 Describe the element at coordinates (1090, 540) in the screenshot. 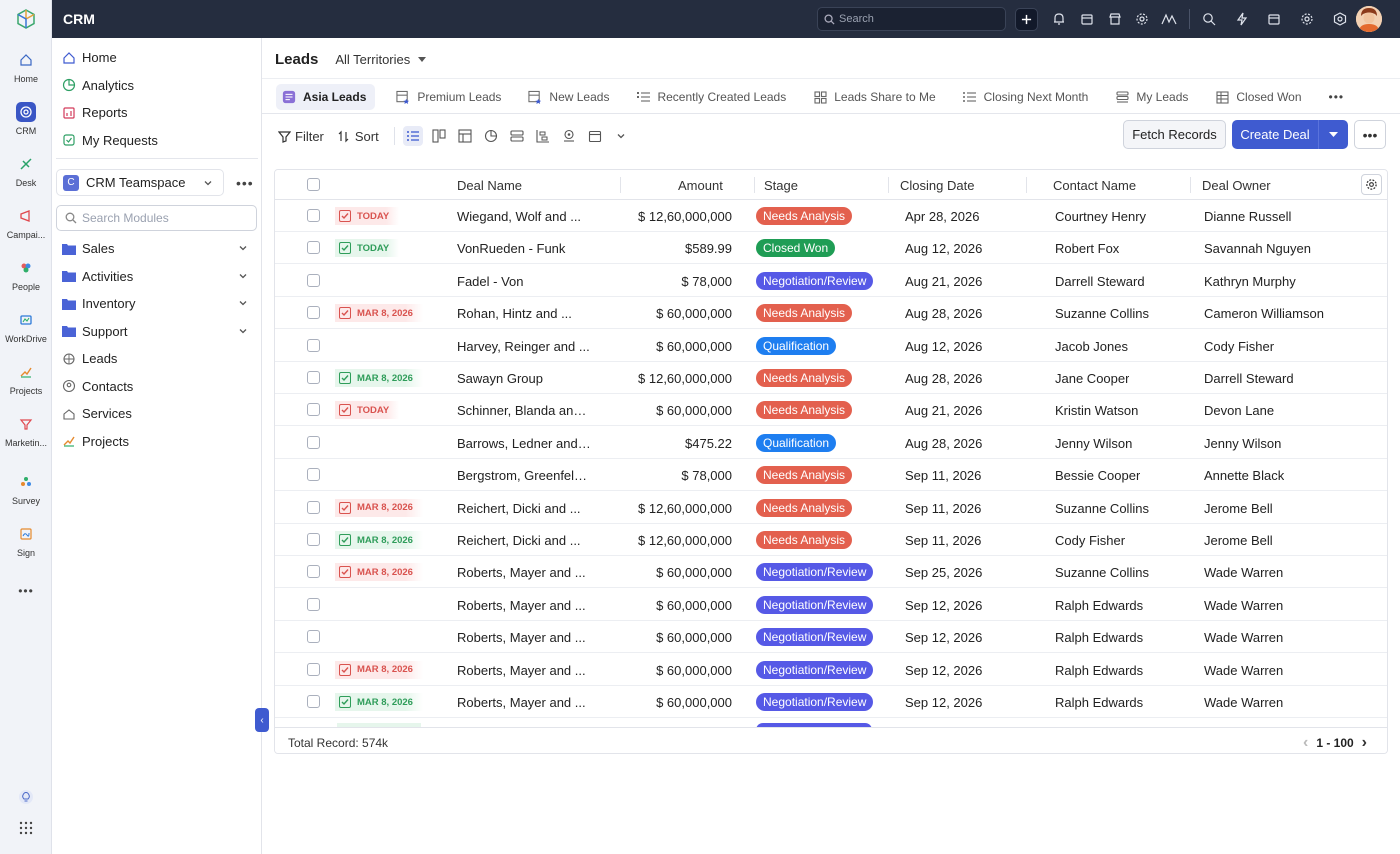

I see `contact-name-cell: Cody Fisher` at that location.